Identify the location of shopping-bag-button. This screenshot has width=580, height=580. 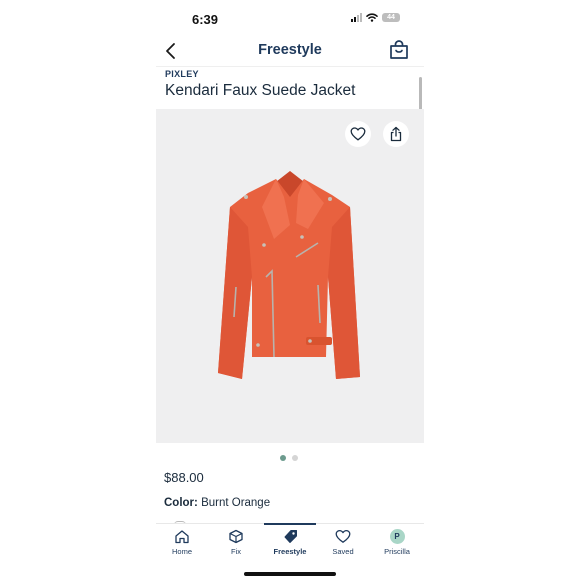
(399, 50).